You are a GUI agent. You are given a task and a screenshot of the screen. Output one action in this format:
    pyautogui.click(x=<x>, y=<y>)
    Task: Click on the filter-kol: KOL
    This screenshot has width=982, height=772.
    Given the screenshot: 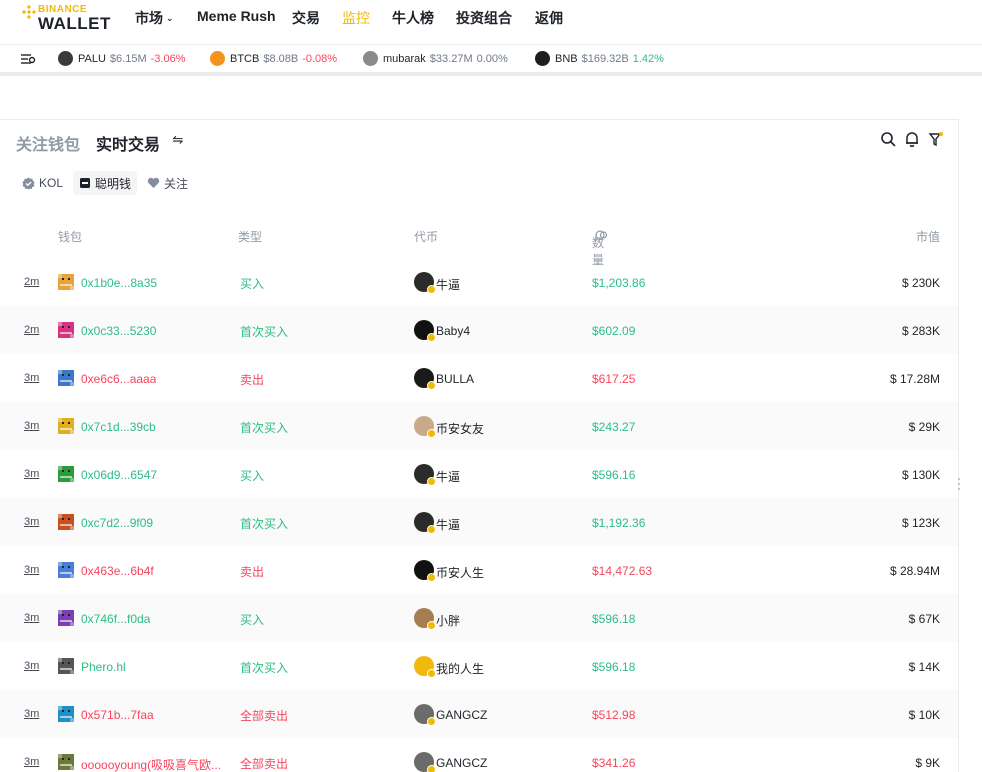 What is the action you would take?
    pyautogui.click(x=42, y=183)
    